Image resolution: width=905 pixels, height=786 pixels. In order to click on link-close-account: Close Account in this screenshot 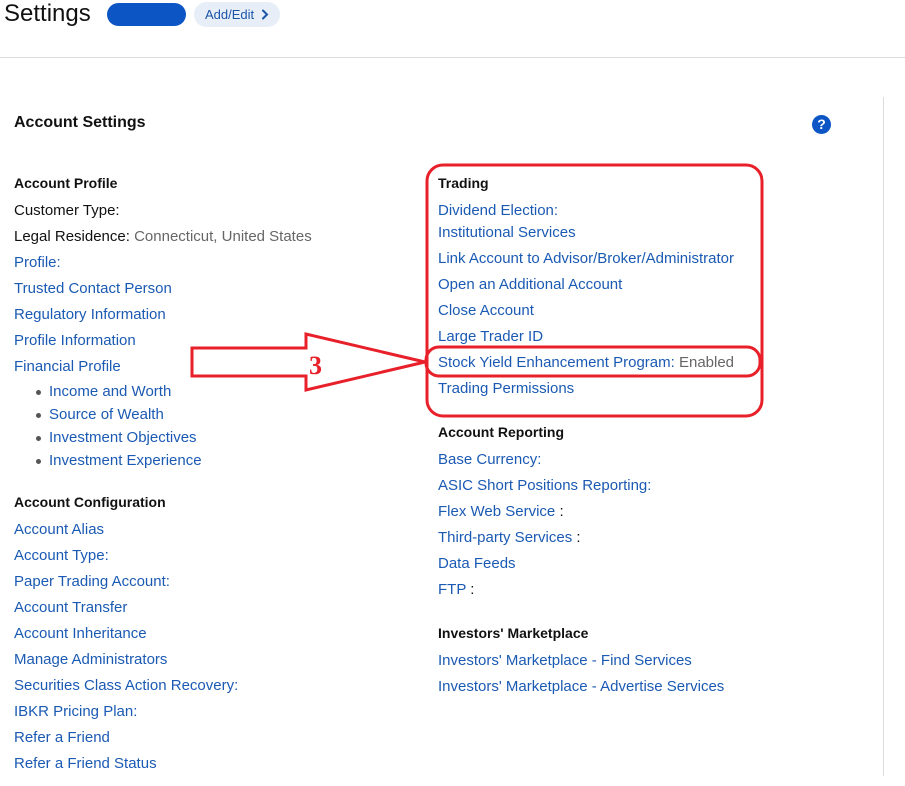, I will do `click(486, 311)`.